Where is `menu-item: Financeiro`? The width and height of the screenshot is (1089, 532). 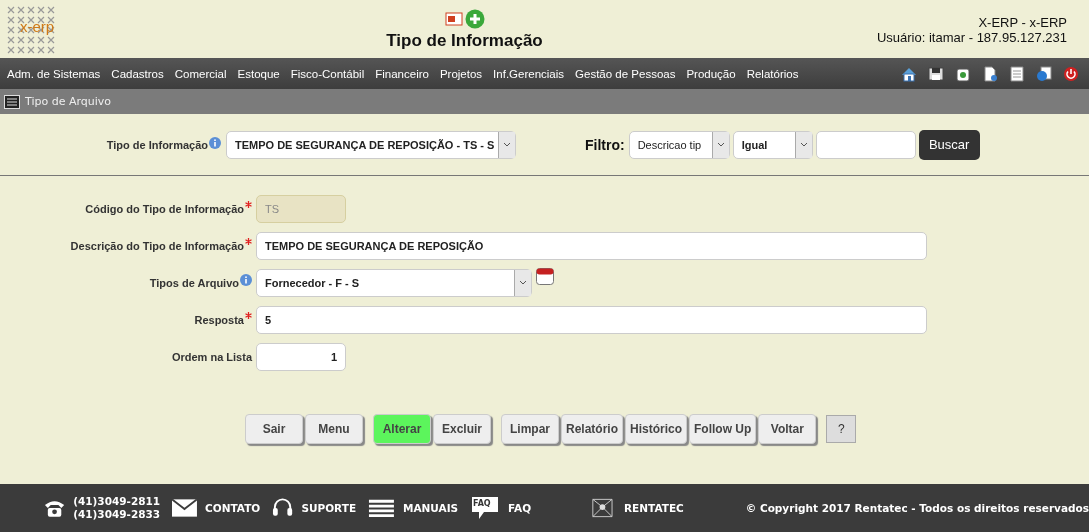
menu-item: Financeiro is located at coordinates (402, 73).